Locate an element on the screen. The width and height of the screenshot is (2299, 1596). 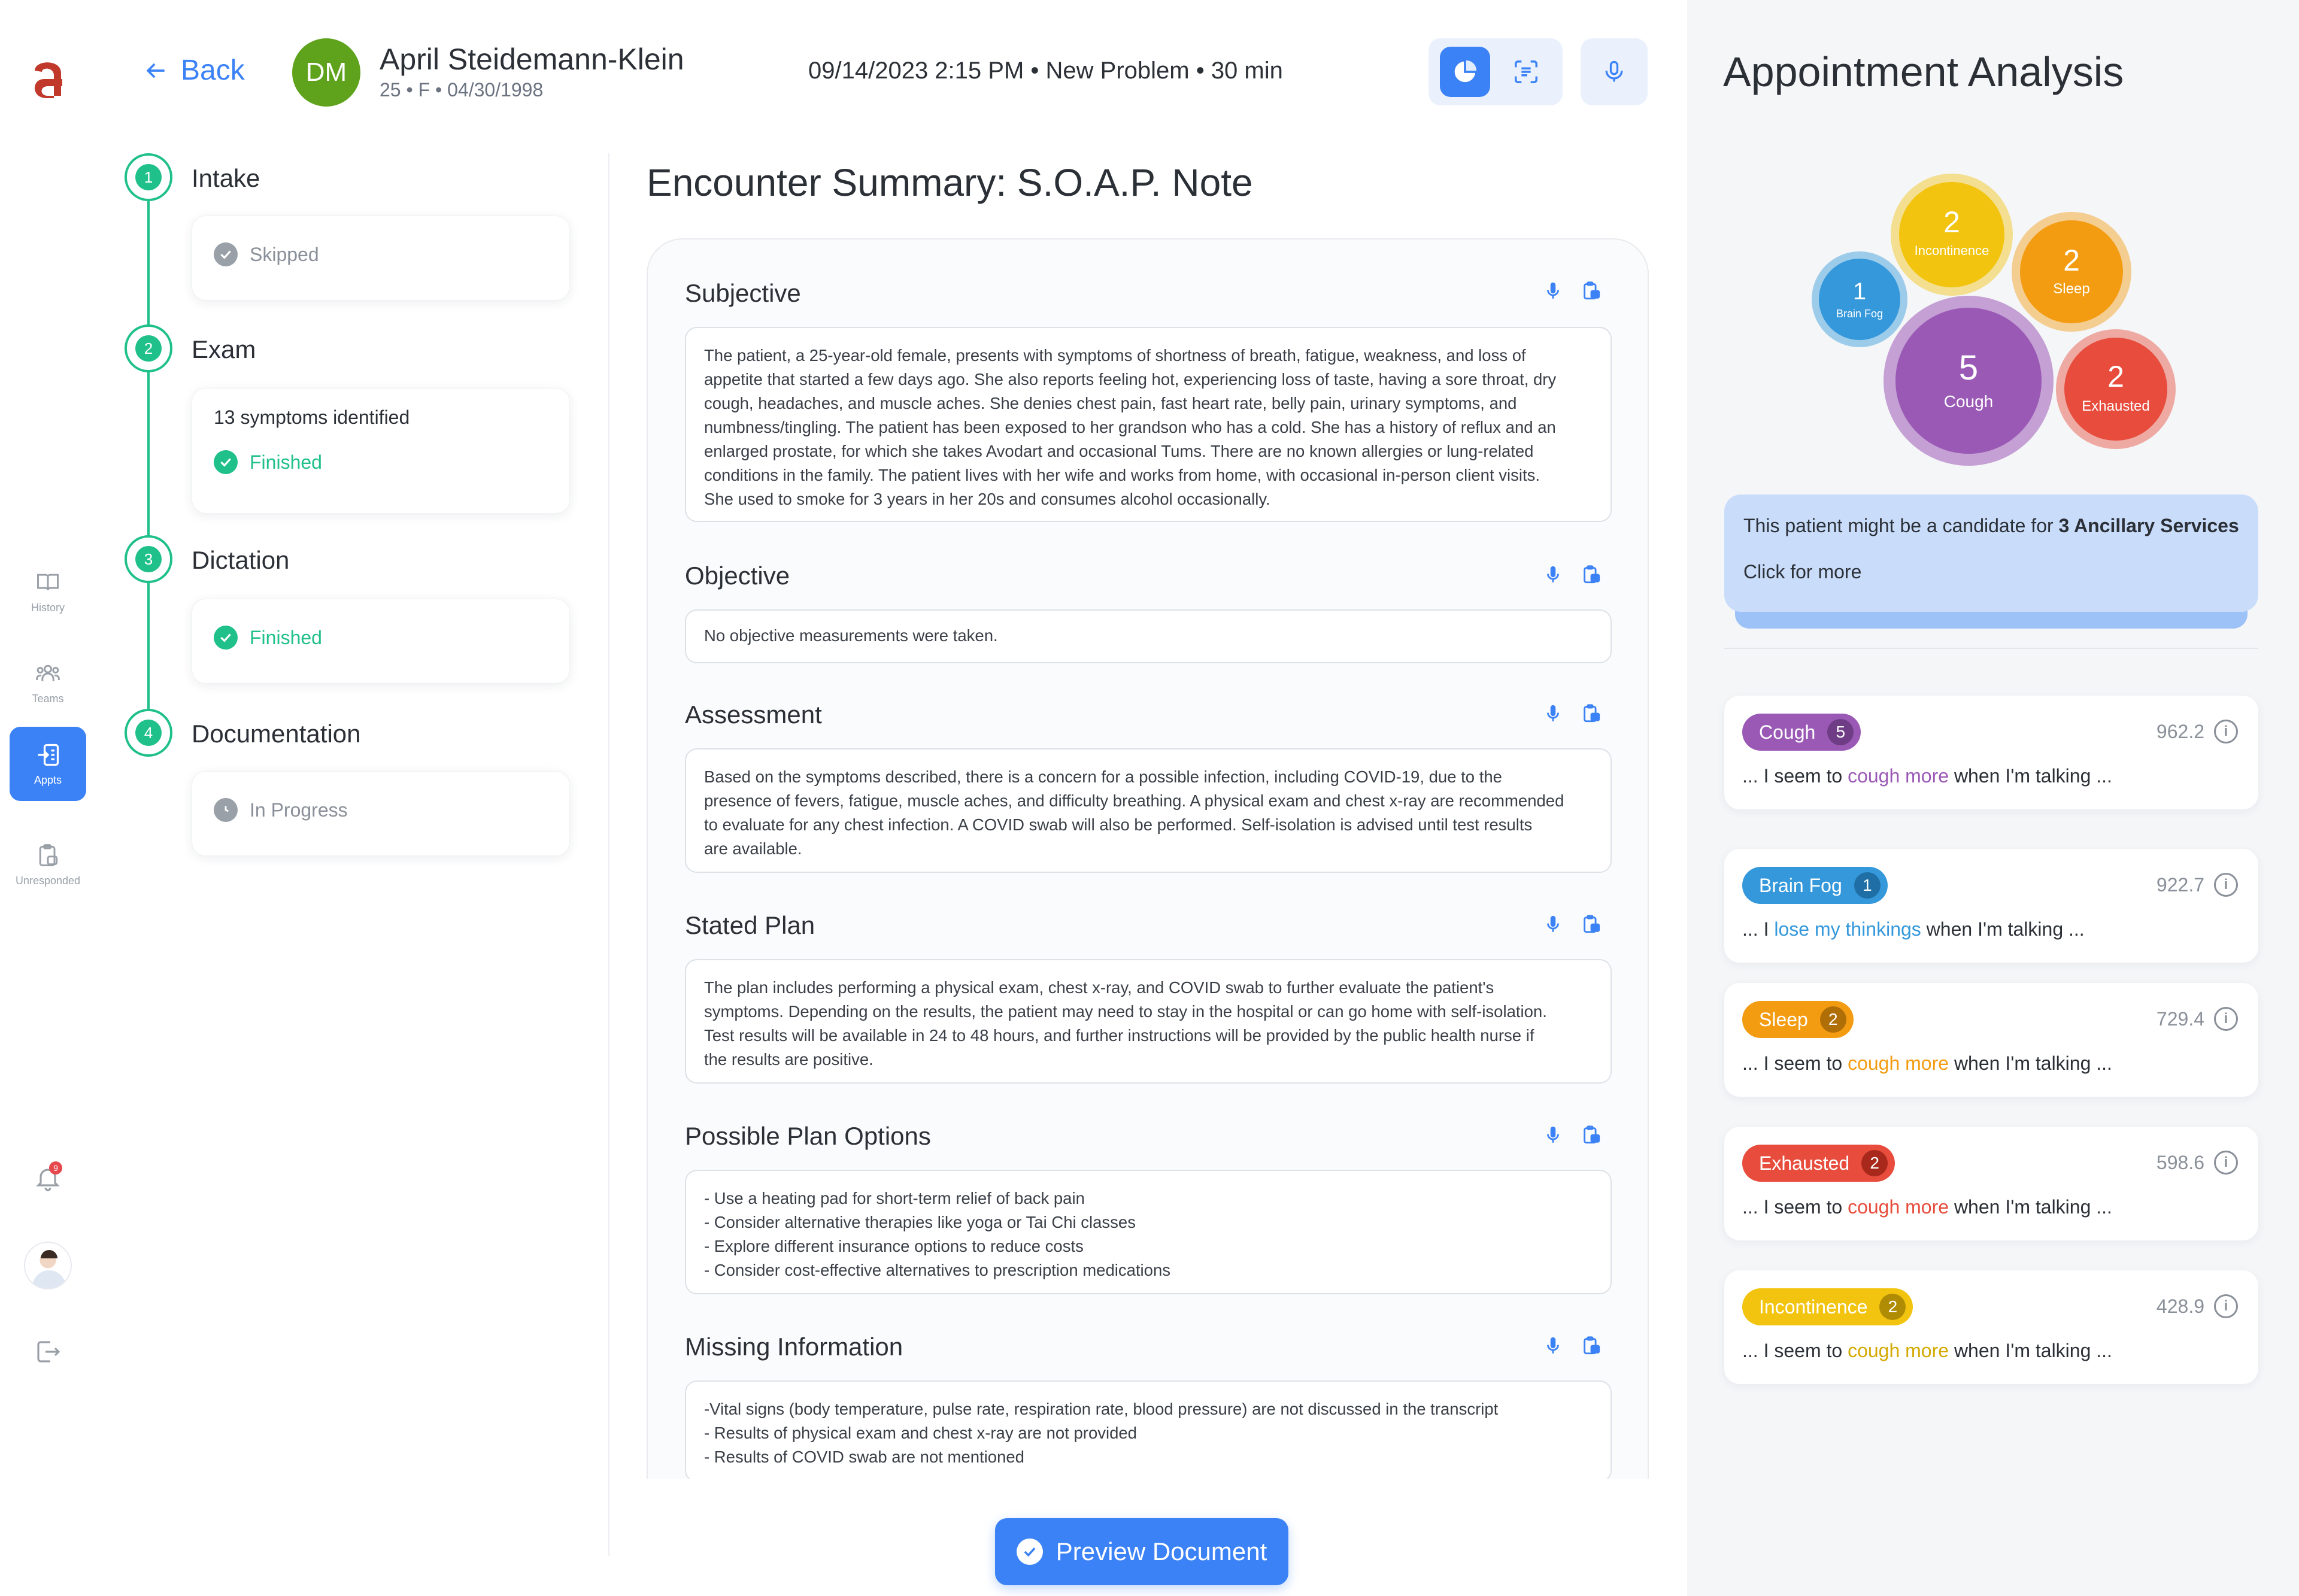
step-card-exam: 13 symptoms identified Finished is located at coordinates (381, 451).